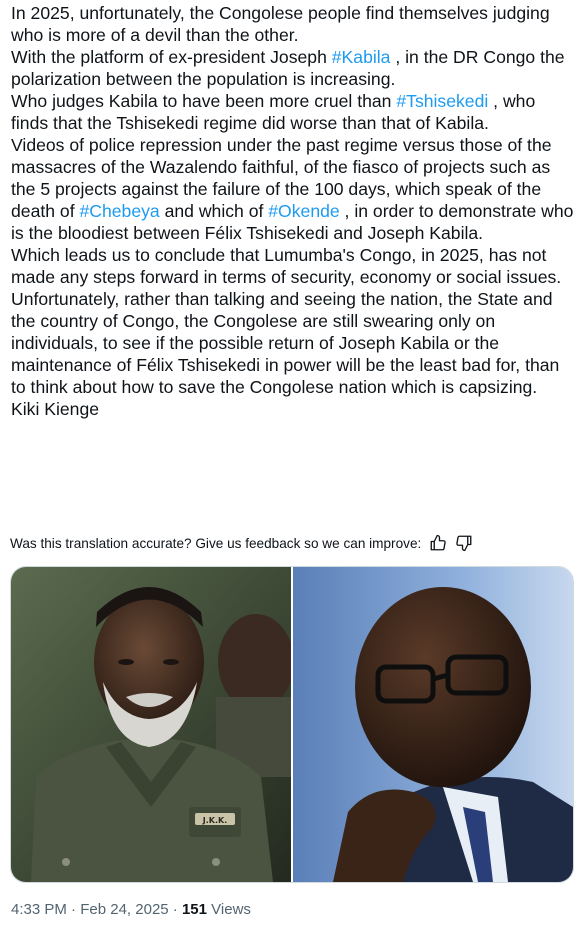 The width and height of the screenshot is (580, 931). Describe the element at coordinates (124, 909) in the screenshot. I see `tweet-date: Feb 24, 2025` at that location.